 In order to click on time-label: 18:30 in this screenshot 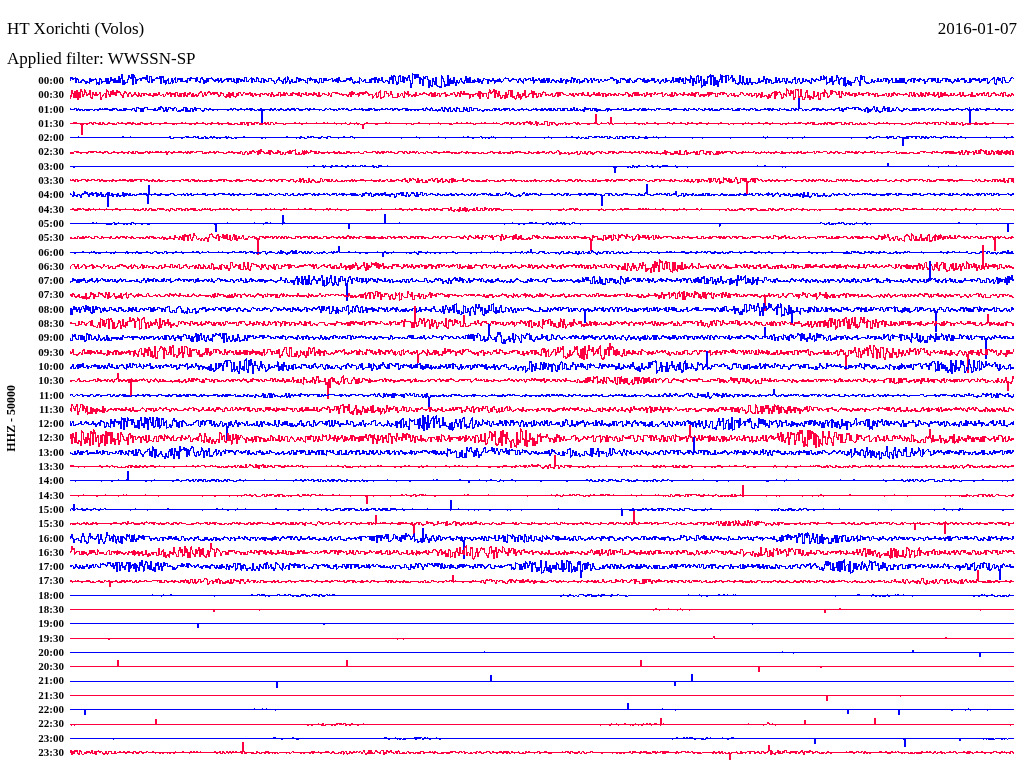, I will do `click(51, 609)`.